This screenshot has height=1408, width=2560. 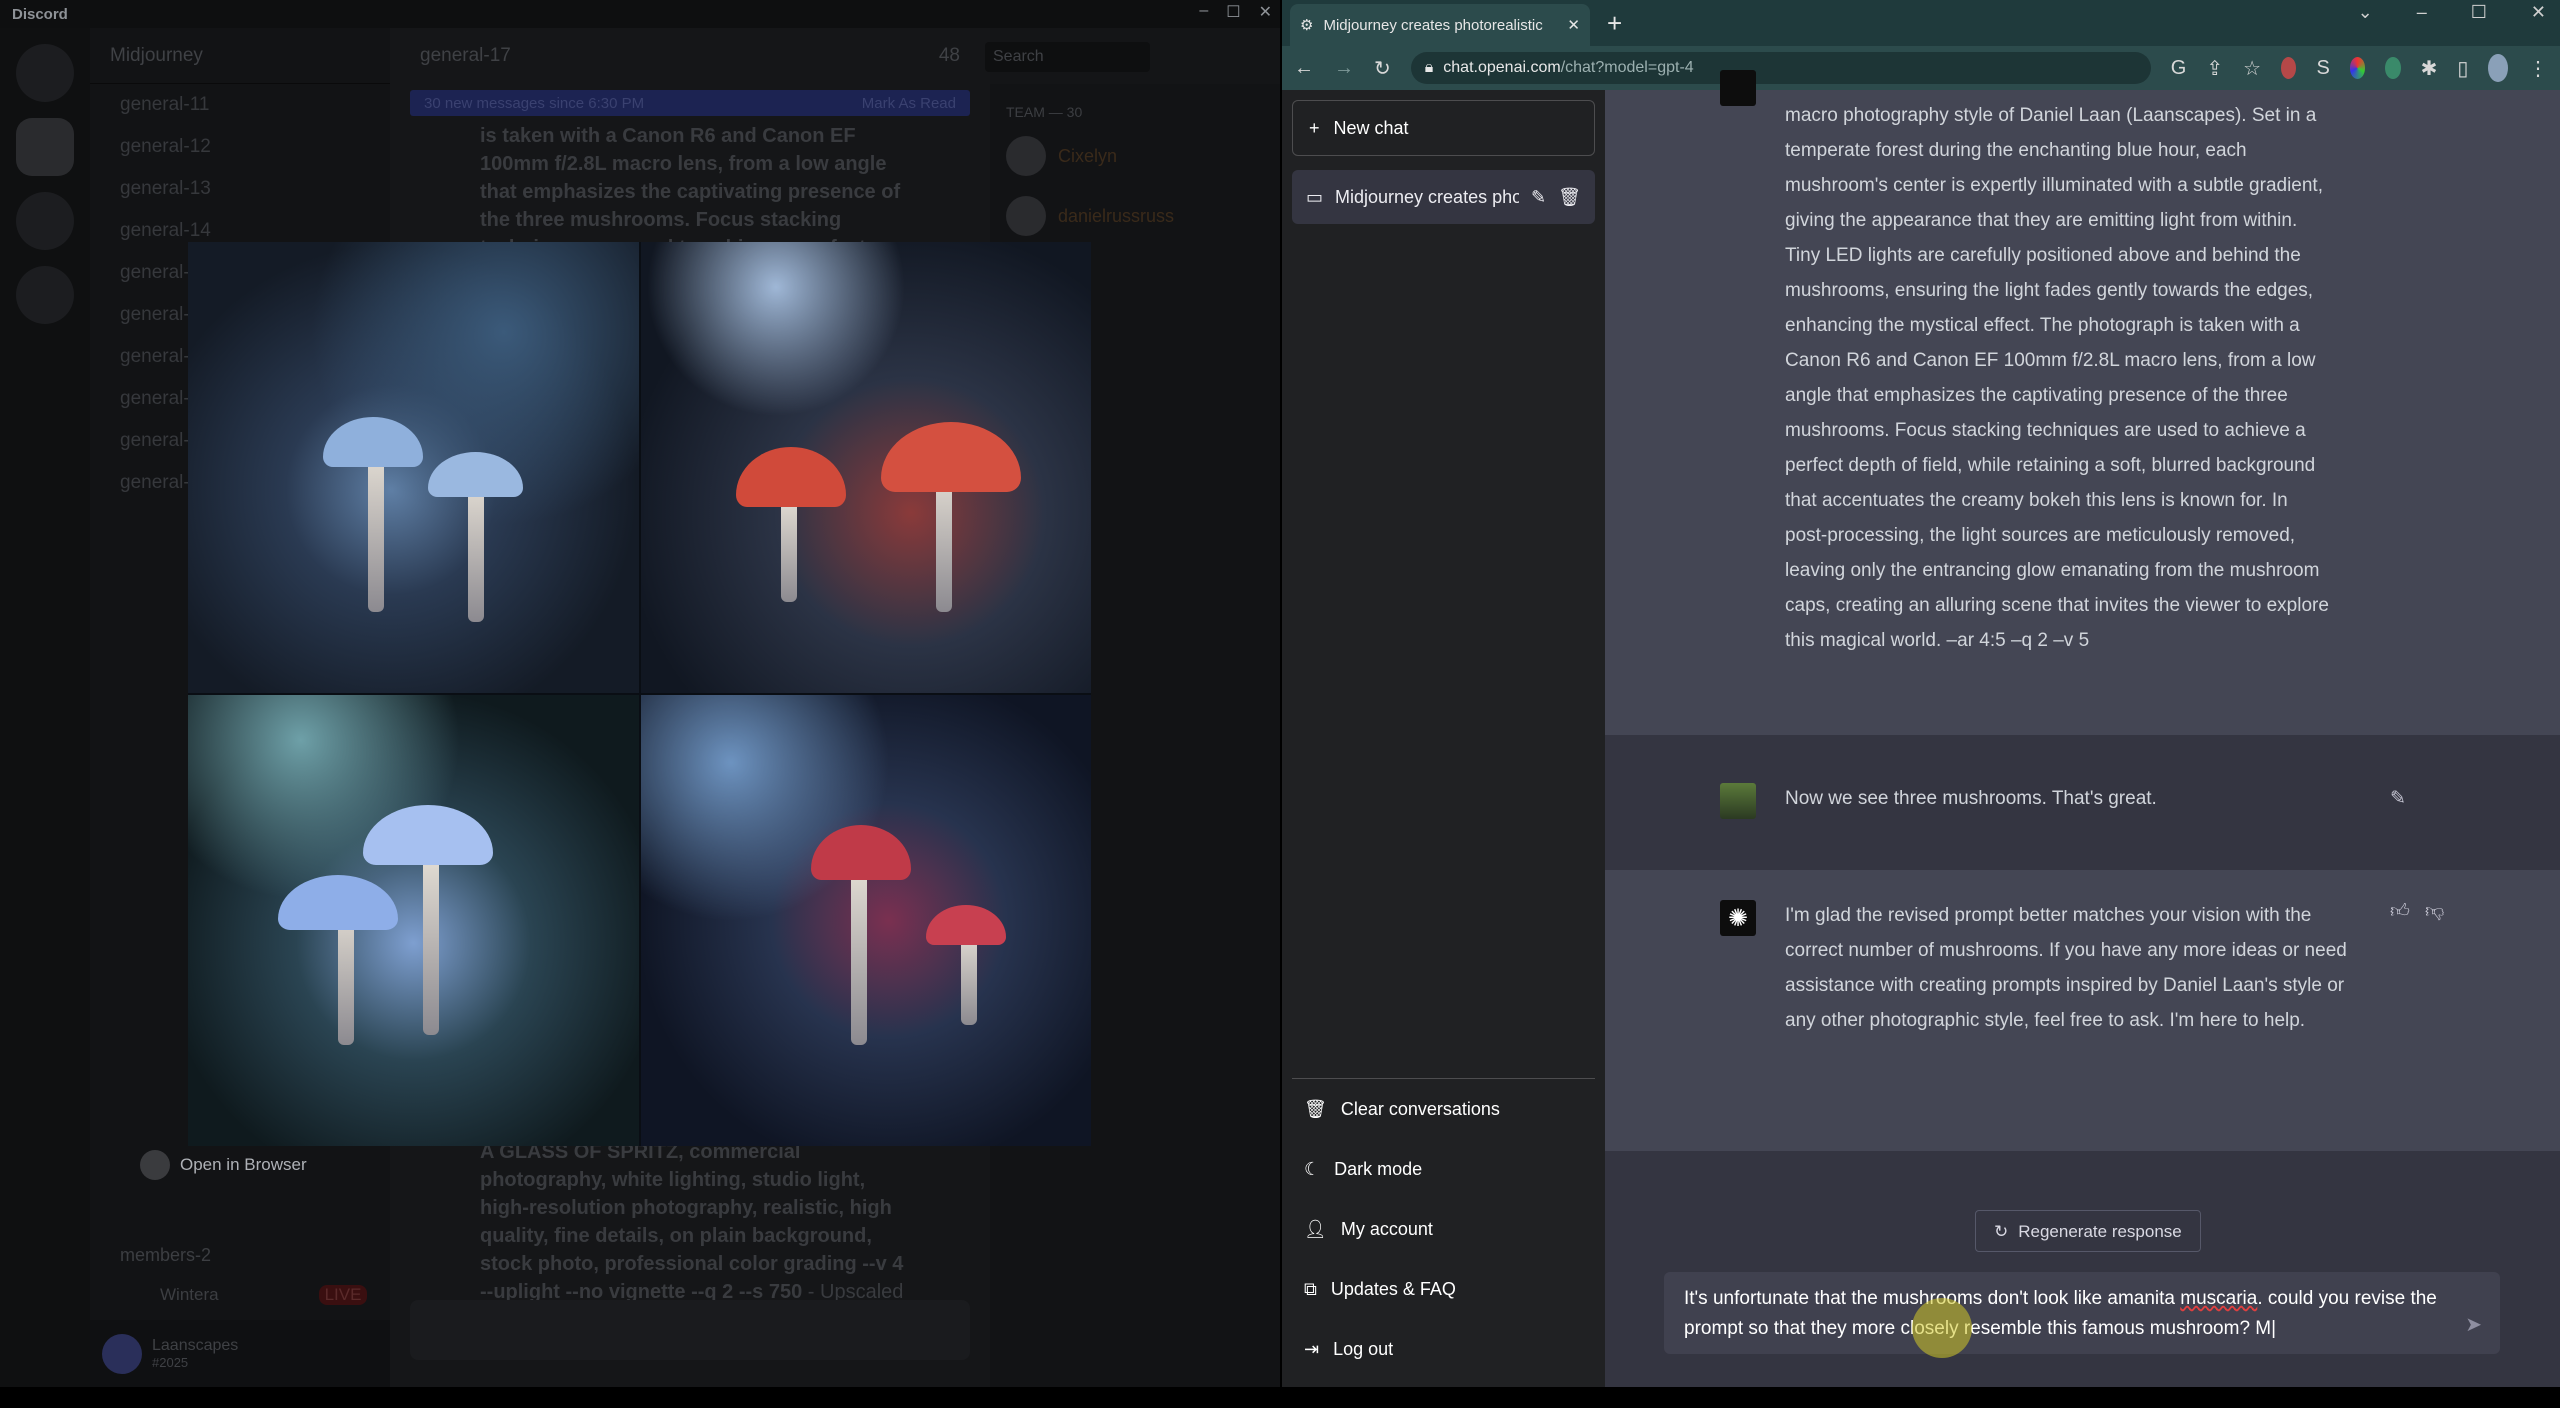 What do you see at coordinates (1443, 197) in the screenshot?
I see `conversation-item: ▭ Midjourney creates pho ✎ 🗑︎` at bounding box center [1443, 197].